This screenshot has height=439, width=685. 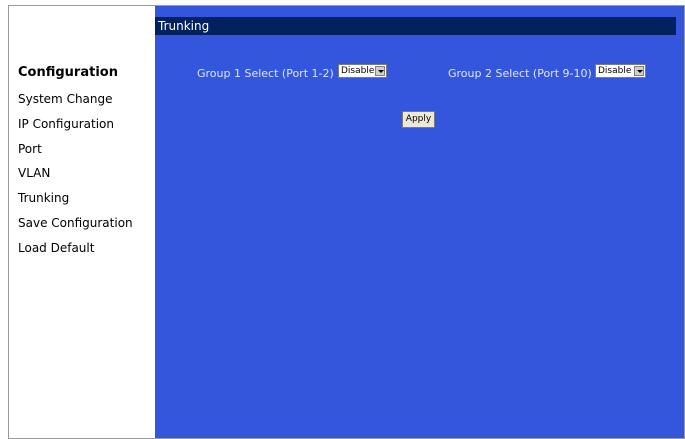 I want to click on group1-select-value: Disable, so click(x=358, y=71).